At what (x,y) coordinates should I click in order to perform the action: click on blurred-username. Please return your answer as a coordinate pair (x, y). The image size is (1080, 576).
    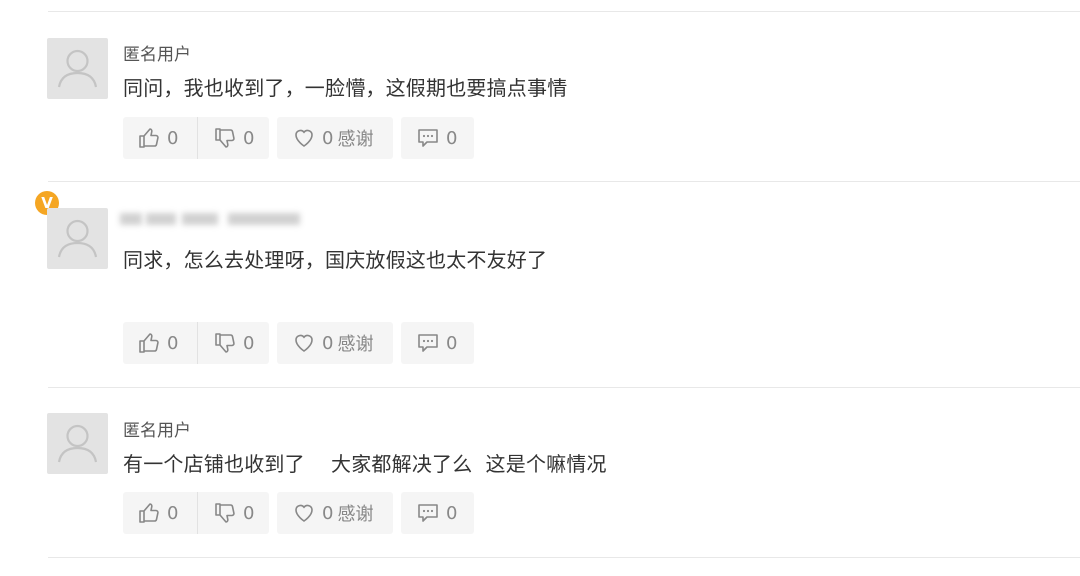
    Looking at the image, I should click on (211, 219).